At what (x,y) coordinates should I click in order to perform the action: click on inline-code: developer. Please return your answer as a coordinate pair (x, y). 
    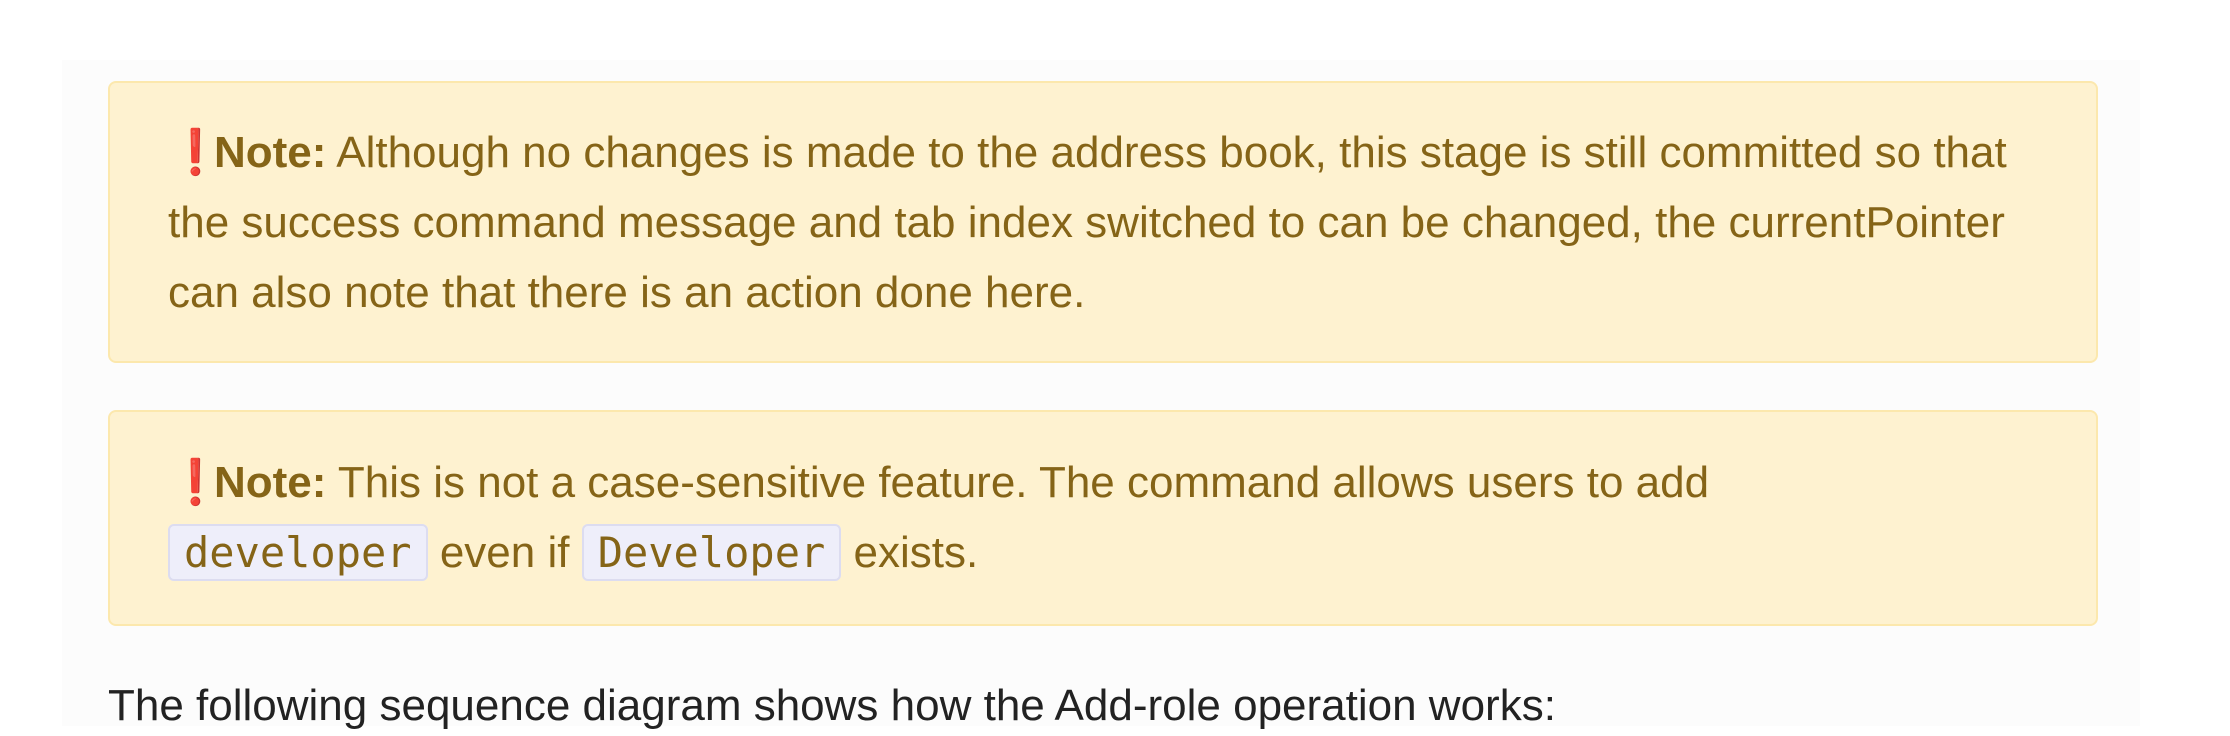
    Looking at the image, I should click on (298, 552).